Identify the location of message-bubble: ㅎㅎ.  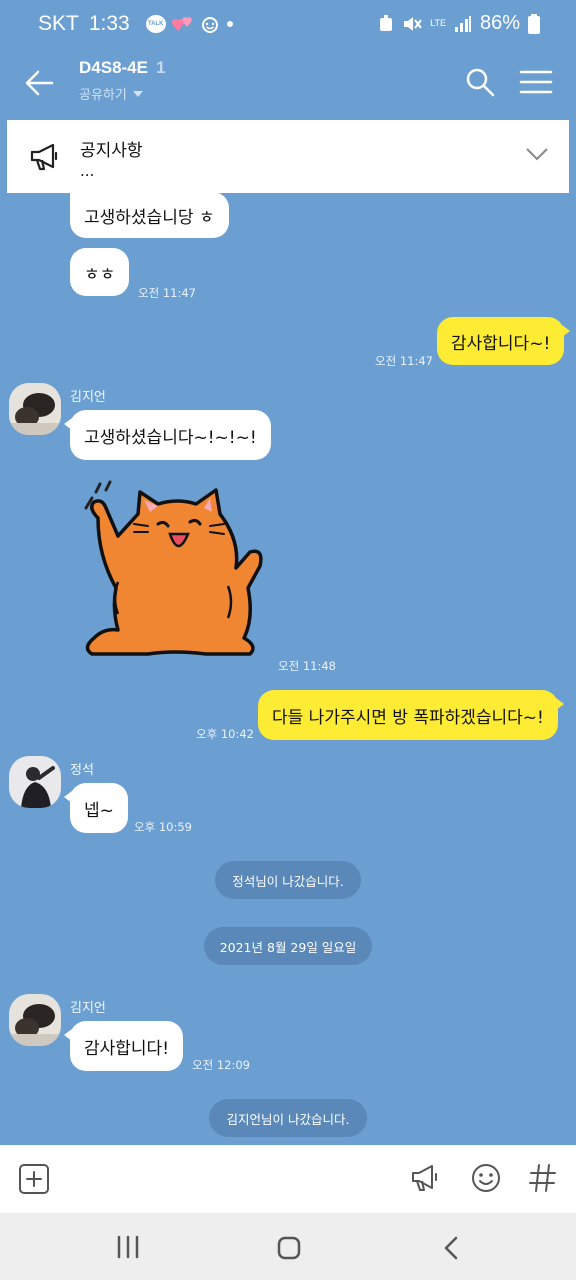
(100, 272).